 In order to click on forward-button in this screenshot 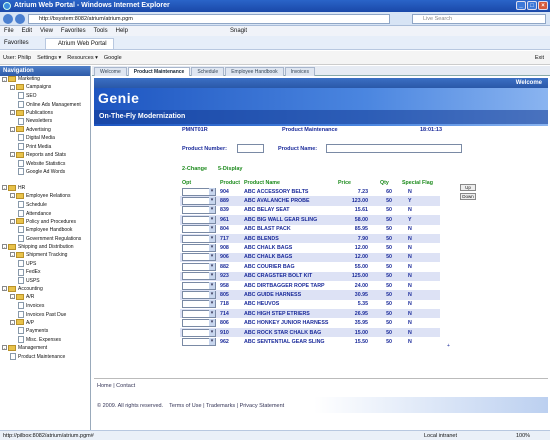, I will do `click(20, 19)`.